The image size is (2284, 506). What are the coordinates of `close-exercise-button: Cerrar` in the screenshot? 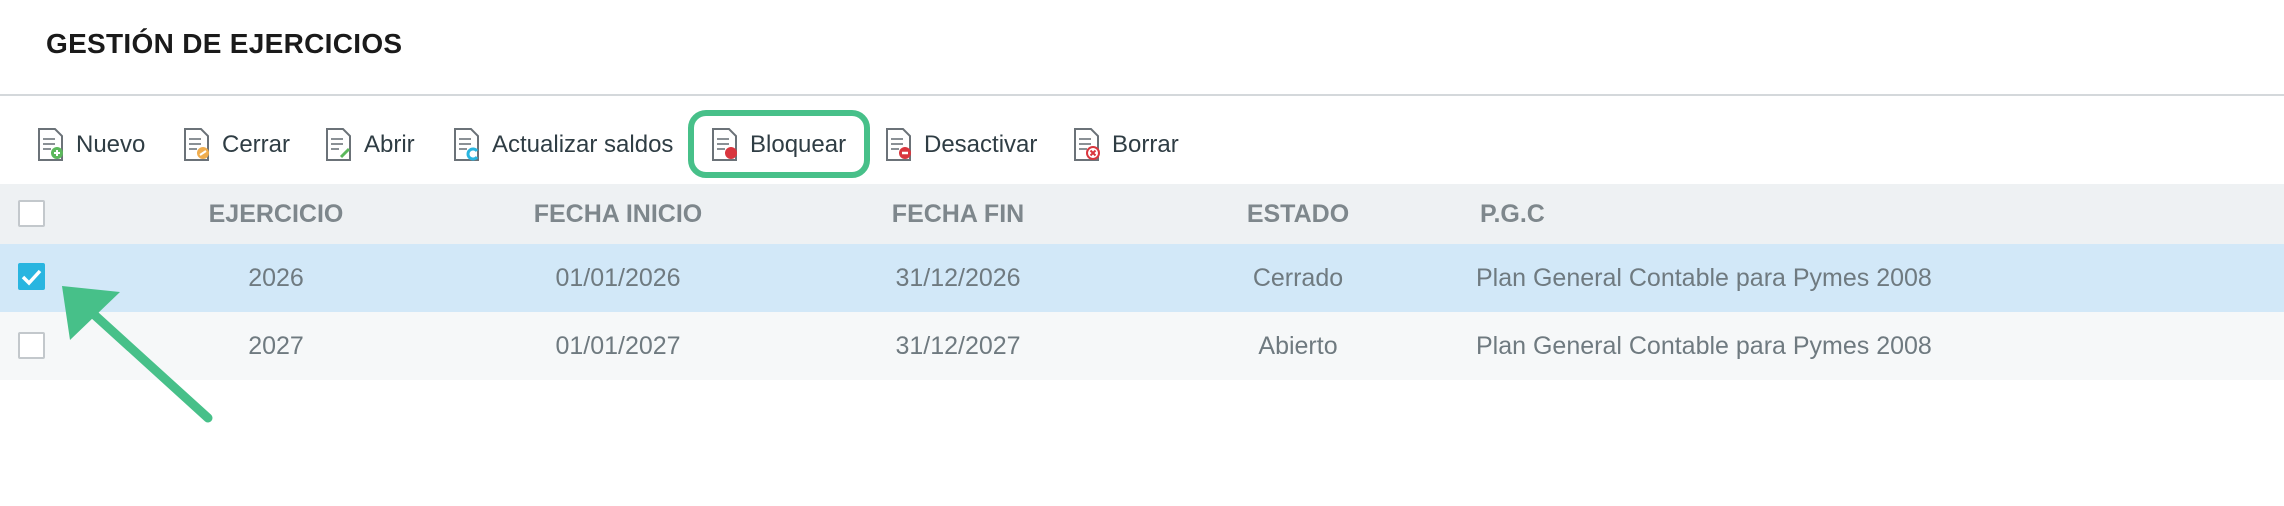 It's located at (236, 145).